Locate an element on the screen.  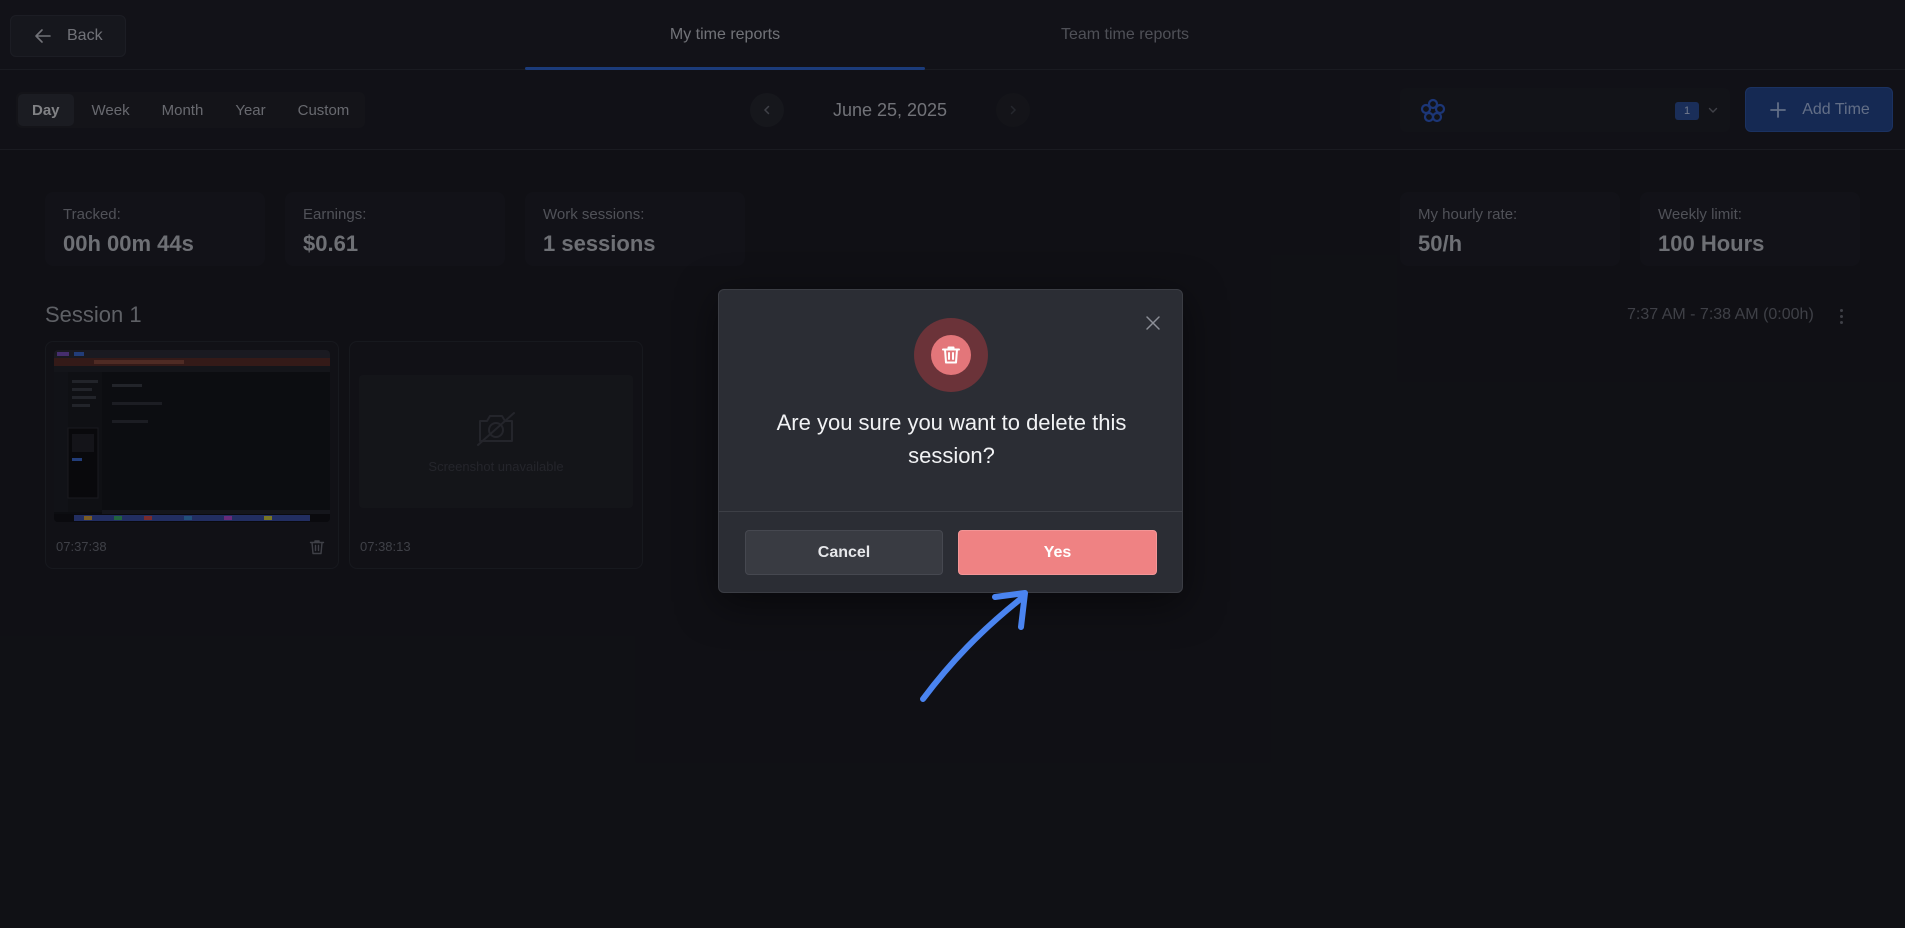
close-icon is located at coordinates (1153, 323).